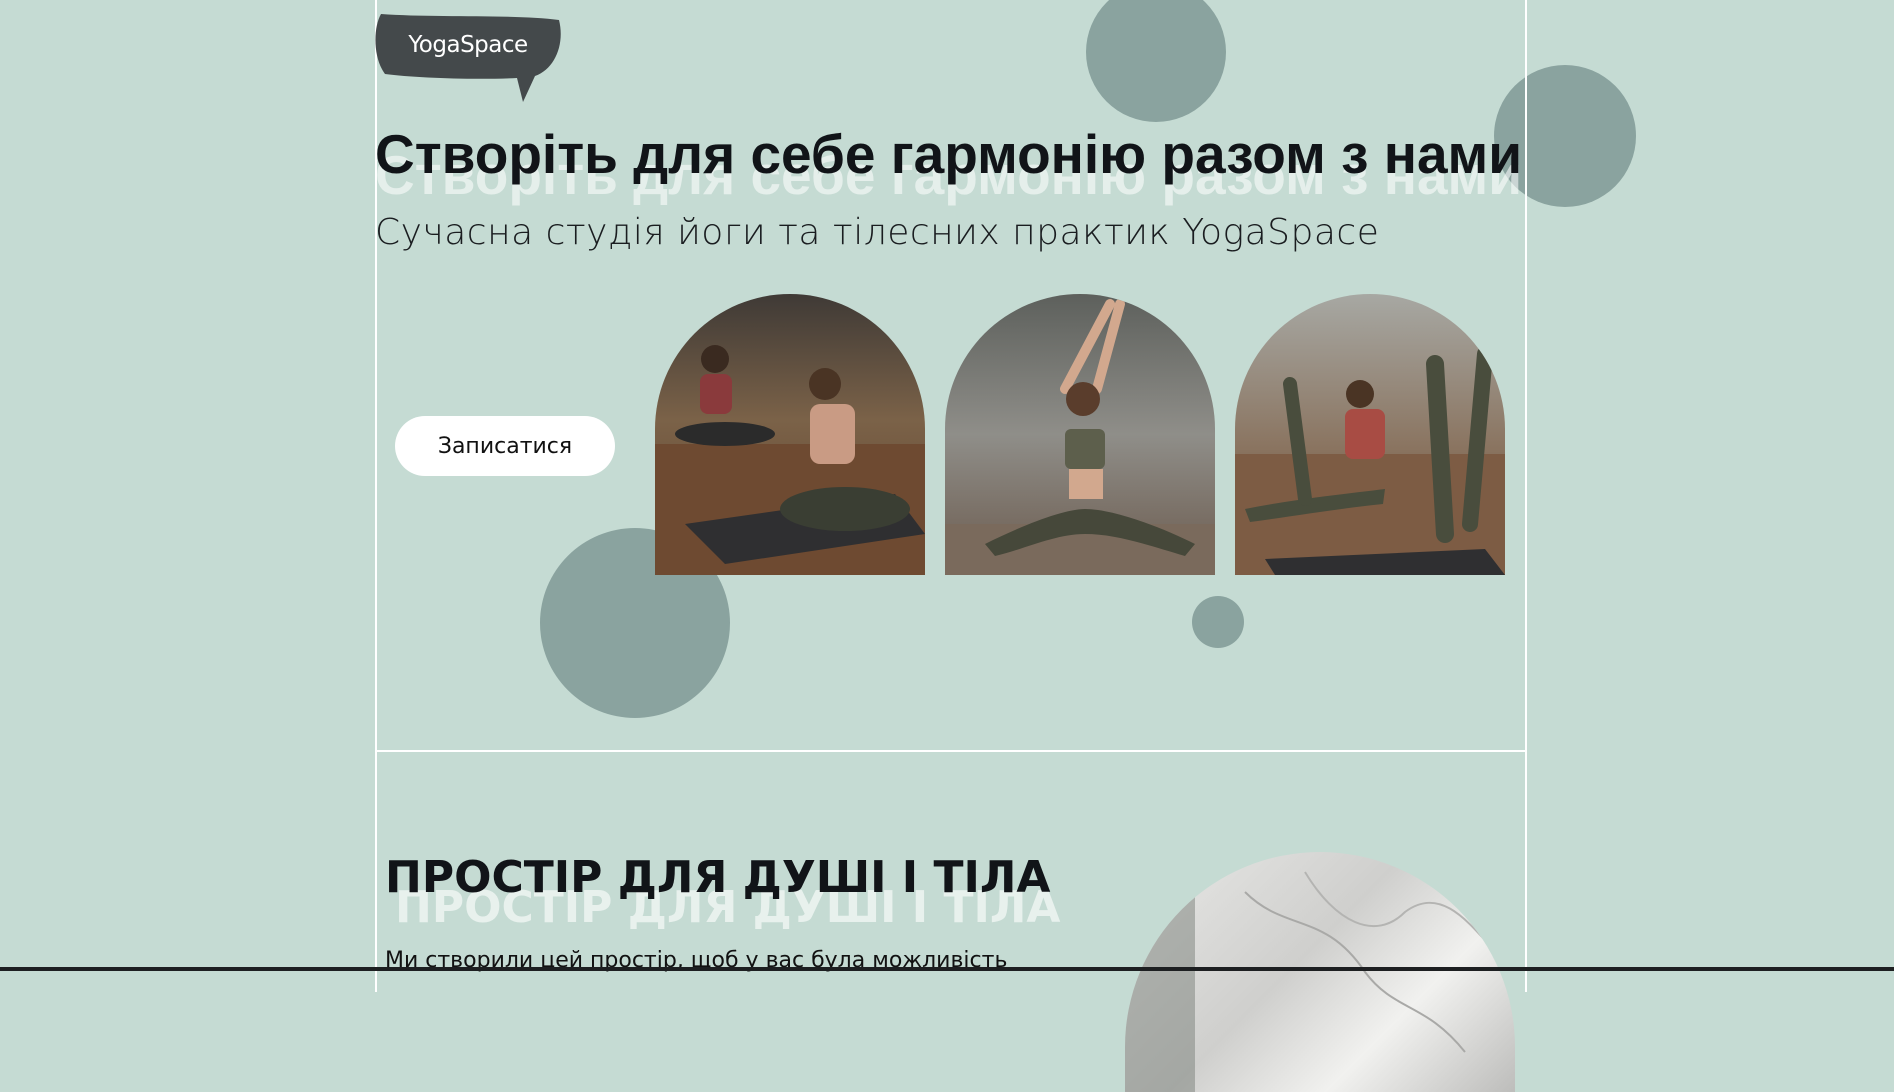 Image resolution: width=1894 pixels, height=1092 pixels. What do you see at coordinates (1080, 434) in the screenshot?
I see `woman-arms-raised-stretch-photo` at bounding box center [1080, 434].